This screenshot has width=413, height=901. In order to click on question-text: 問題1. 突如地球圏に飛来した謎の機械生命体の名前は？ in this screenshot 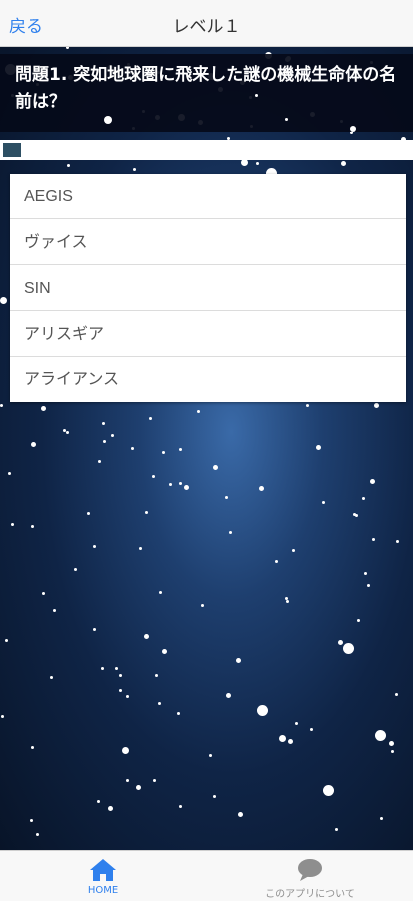, I will do `click(206, 88)`.